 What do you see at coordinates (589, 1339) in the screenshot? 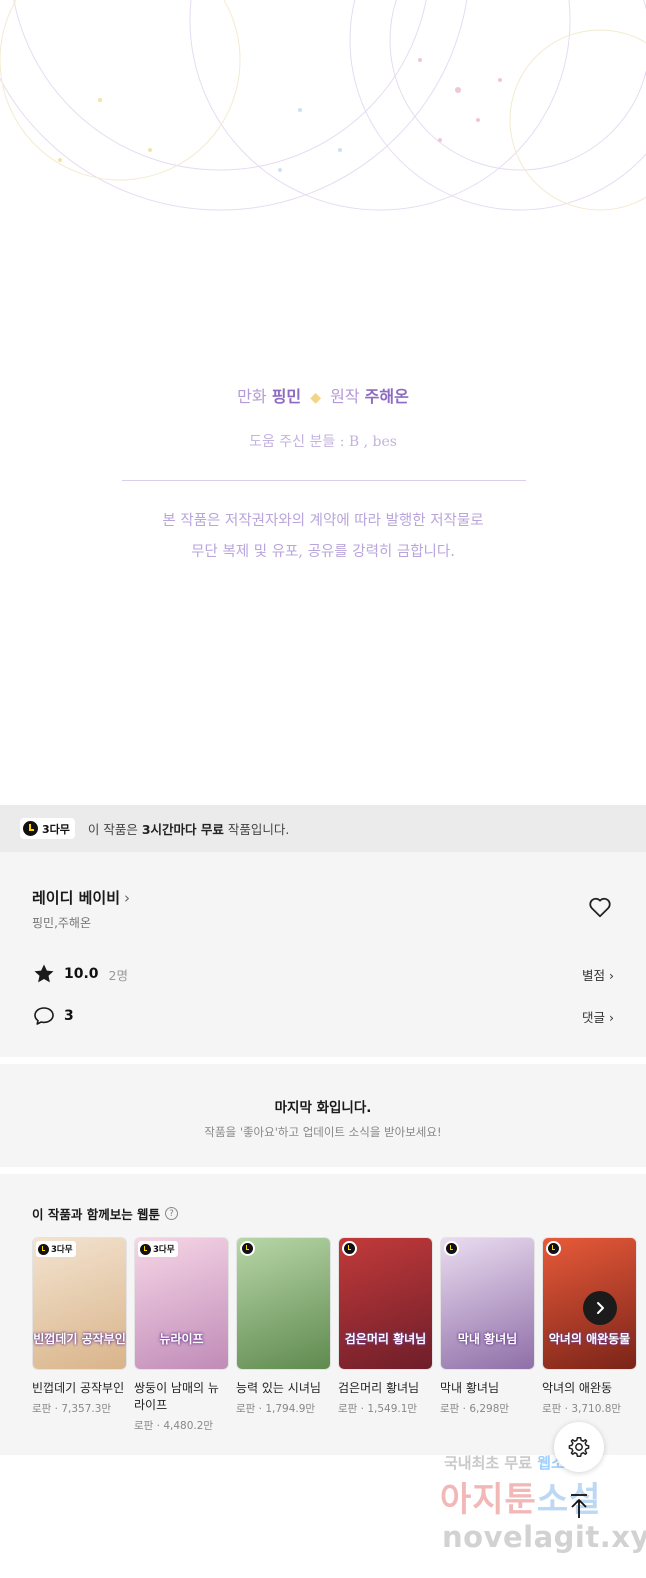
I see `cover-title-art: 악녀의 애완동물` at bounding box center [589, 1339].